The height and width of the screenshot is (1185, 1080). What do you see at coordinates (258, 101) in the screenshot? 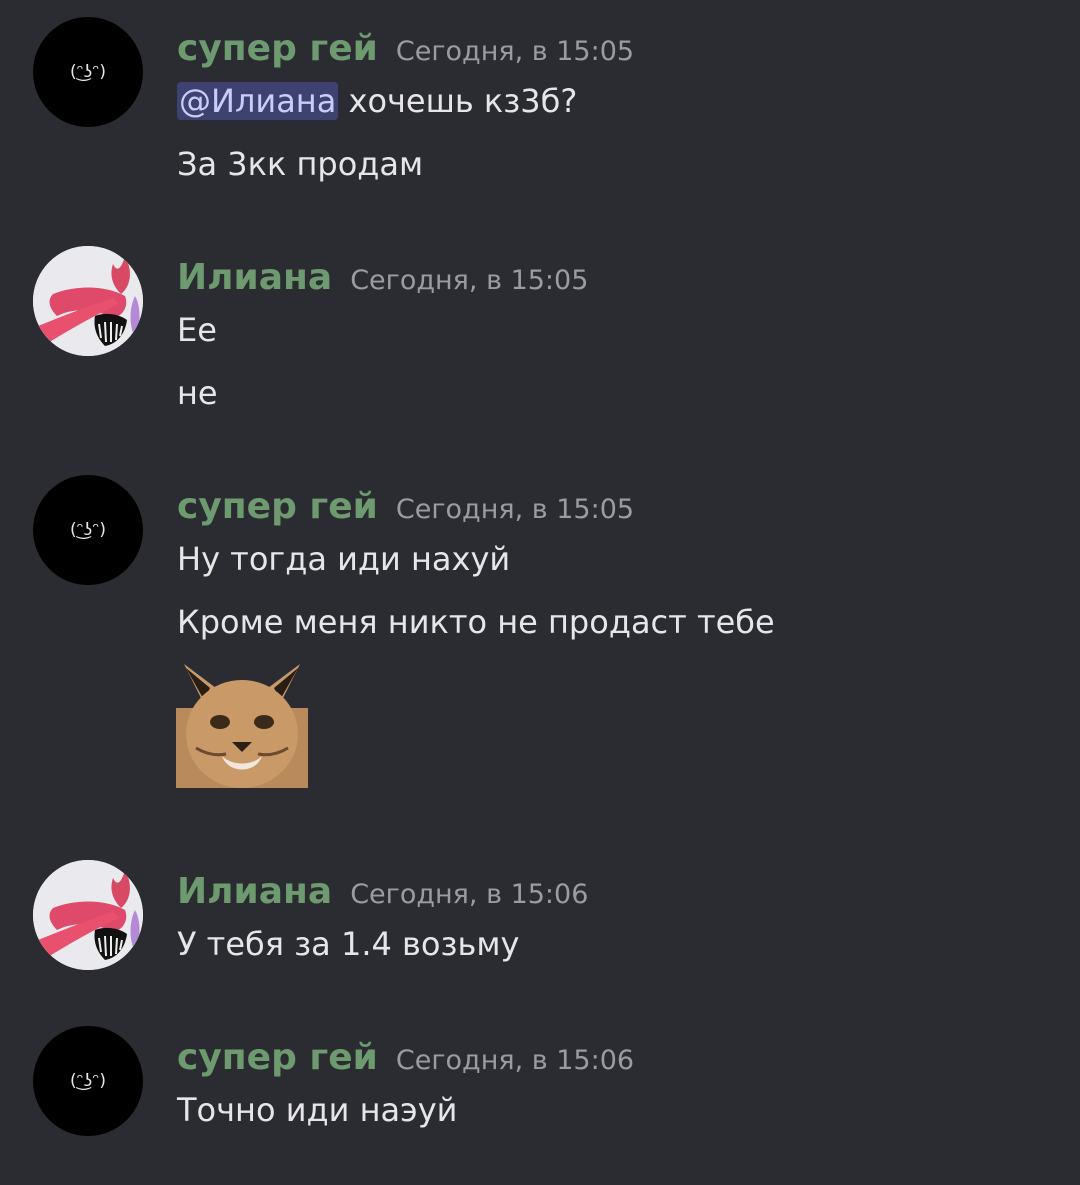
I see `user-mention: @Илиана` at bounding box center [258, 101].